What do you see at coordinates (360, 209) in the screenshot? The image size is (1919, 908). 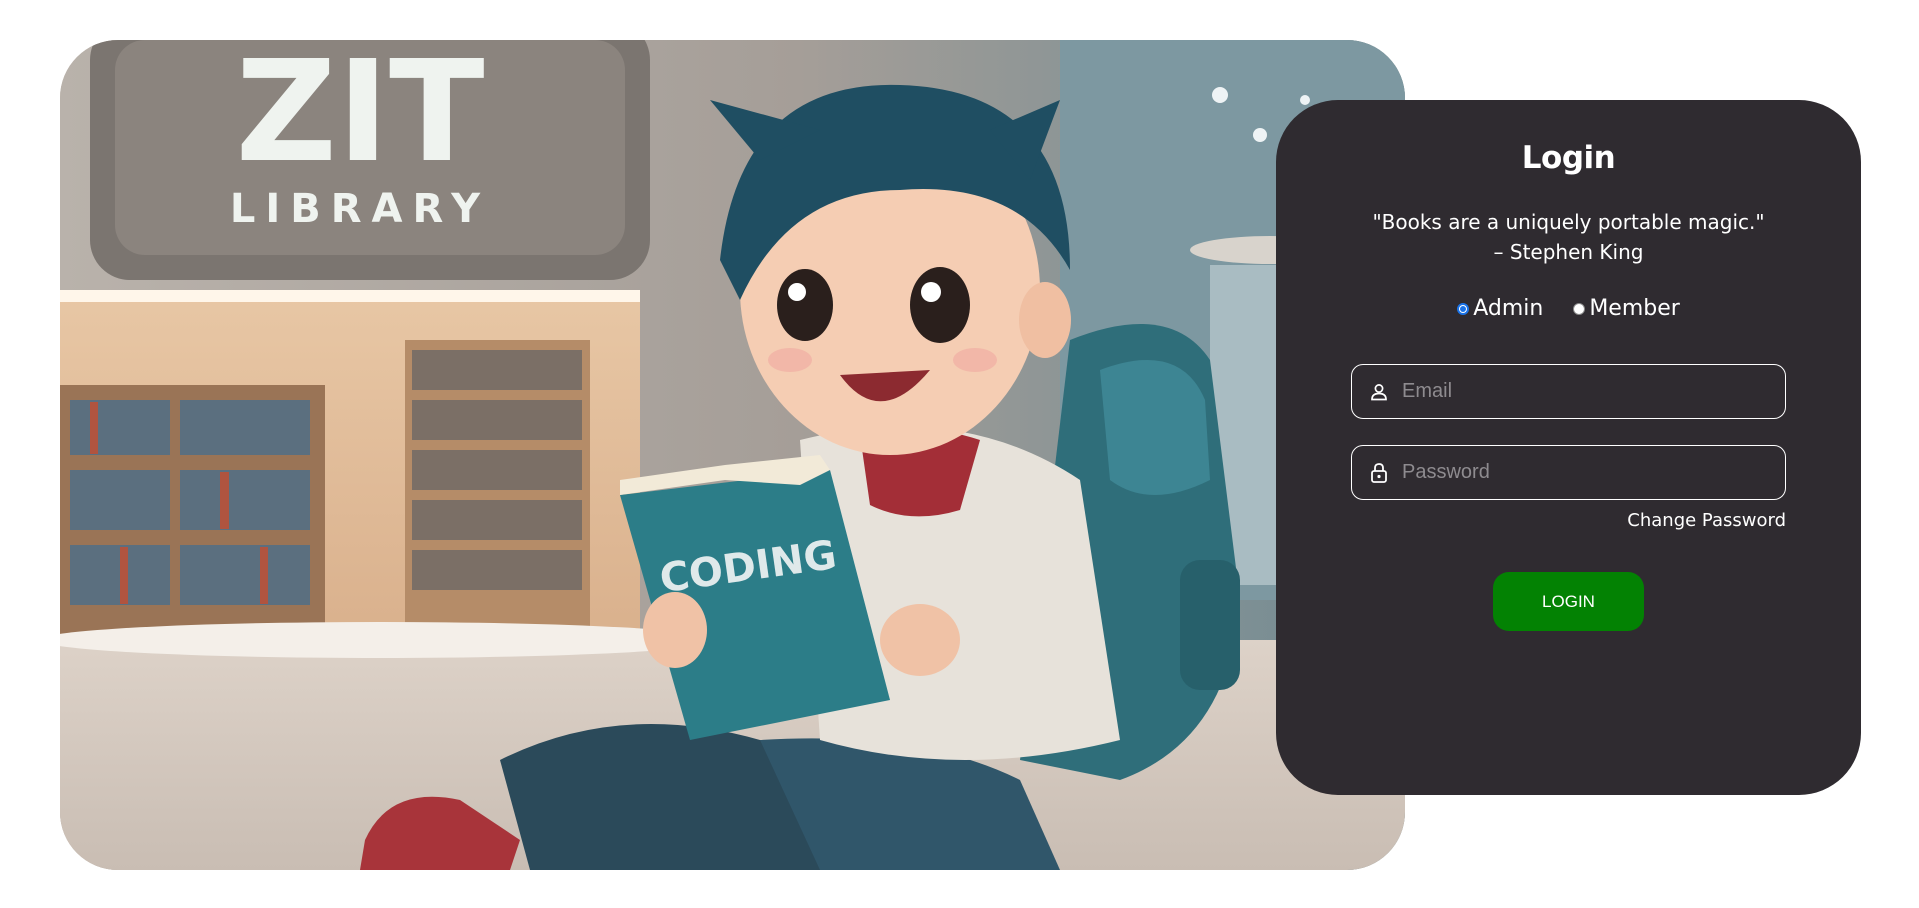 I see `sign-subtitle: LIBRARY` at bounding box center [360, 209].